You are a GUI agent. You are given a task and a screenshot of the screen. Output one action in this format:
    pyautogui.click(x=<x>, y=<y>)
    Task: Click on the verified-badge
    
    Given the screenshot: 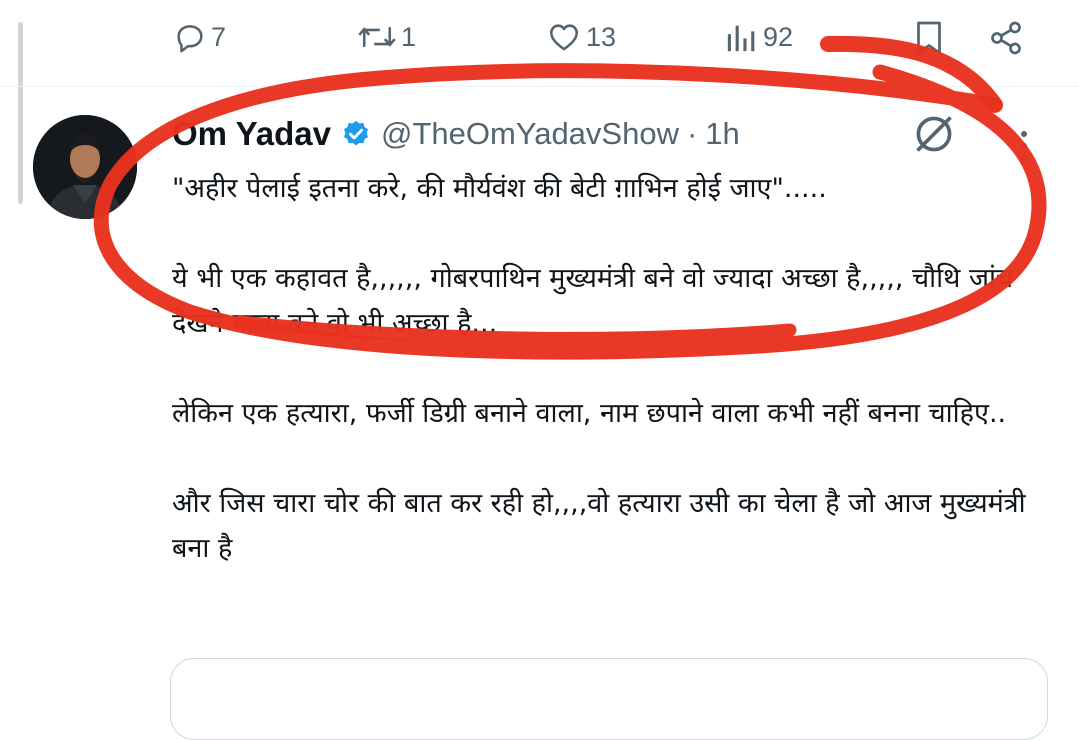 What is the action you would take?
    pyautogui.click(x=356, y=134)
    